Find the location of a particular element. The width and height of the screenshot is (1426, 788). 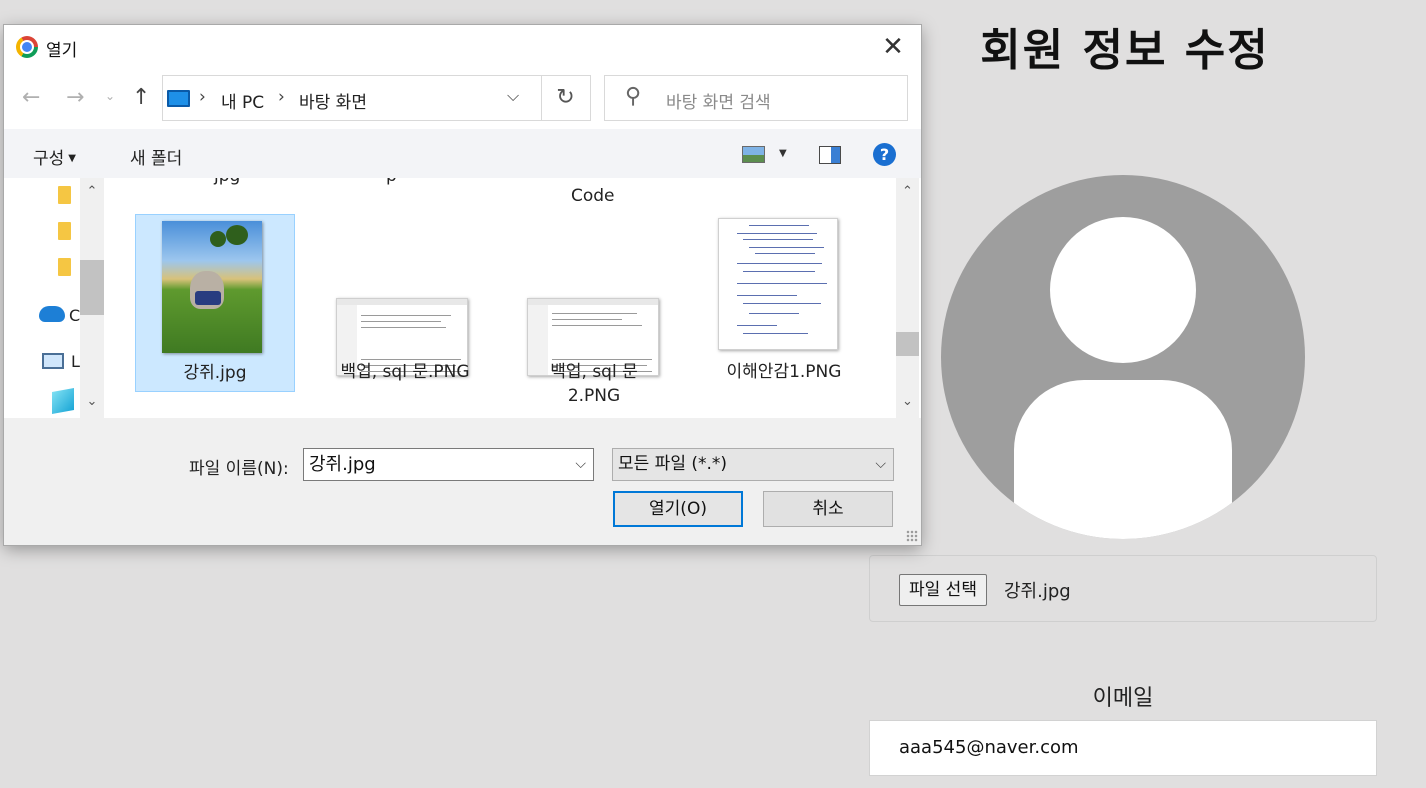

view-options-caret-icon: ▼ is located at coordinates (783, 153).